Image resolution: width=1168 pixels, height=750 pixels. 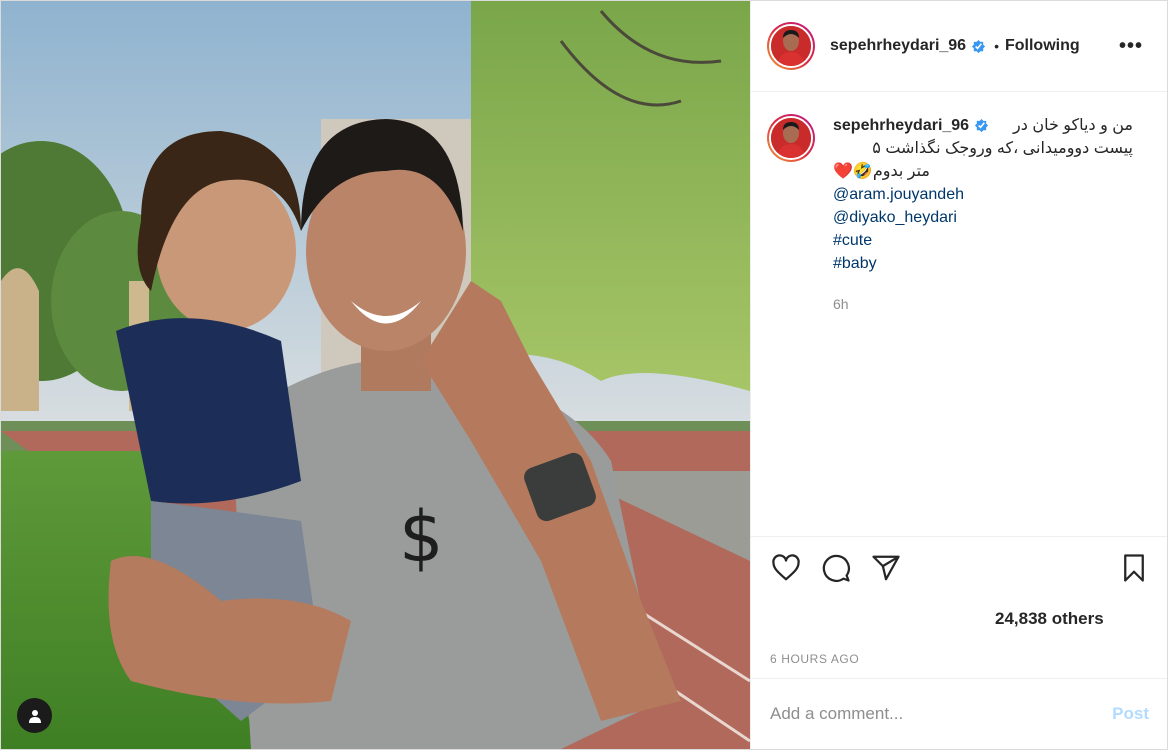 What do you see at coordinates (959, 567) in the screenshot?
I see `action-bar` at bounding box center [959, 567].